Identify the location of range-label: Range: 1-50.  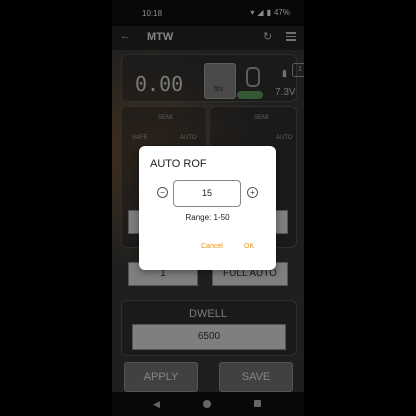
(207, 217).